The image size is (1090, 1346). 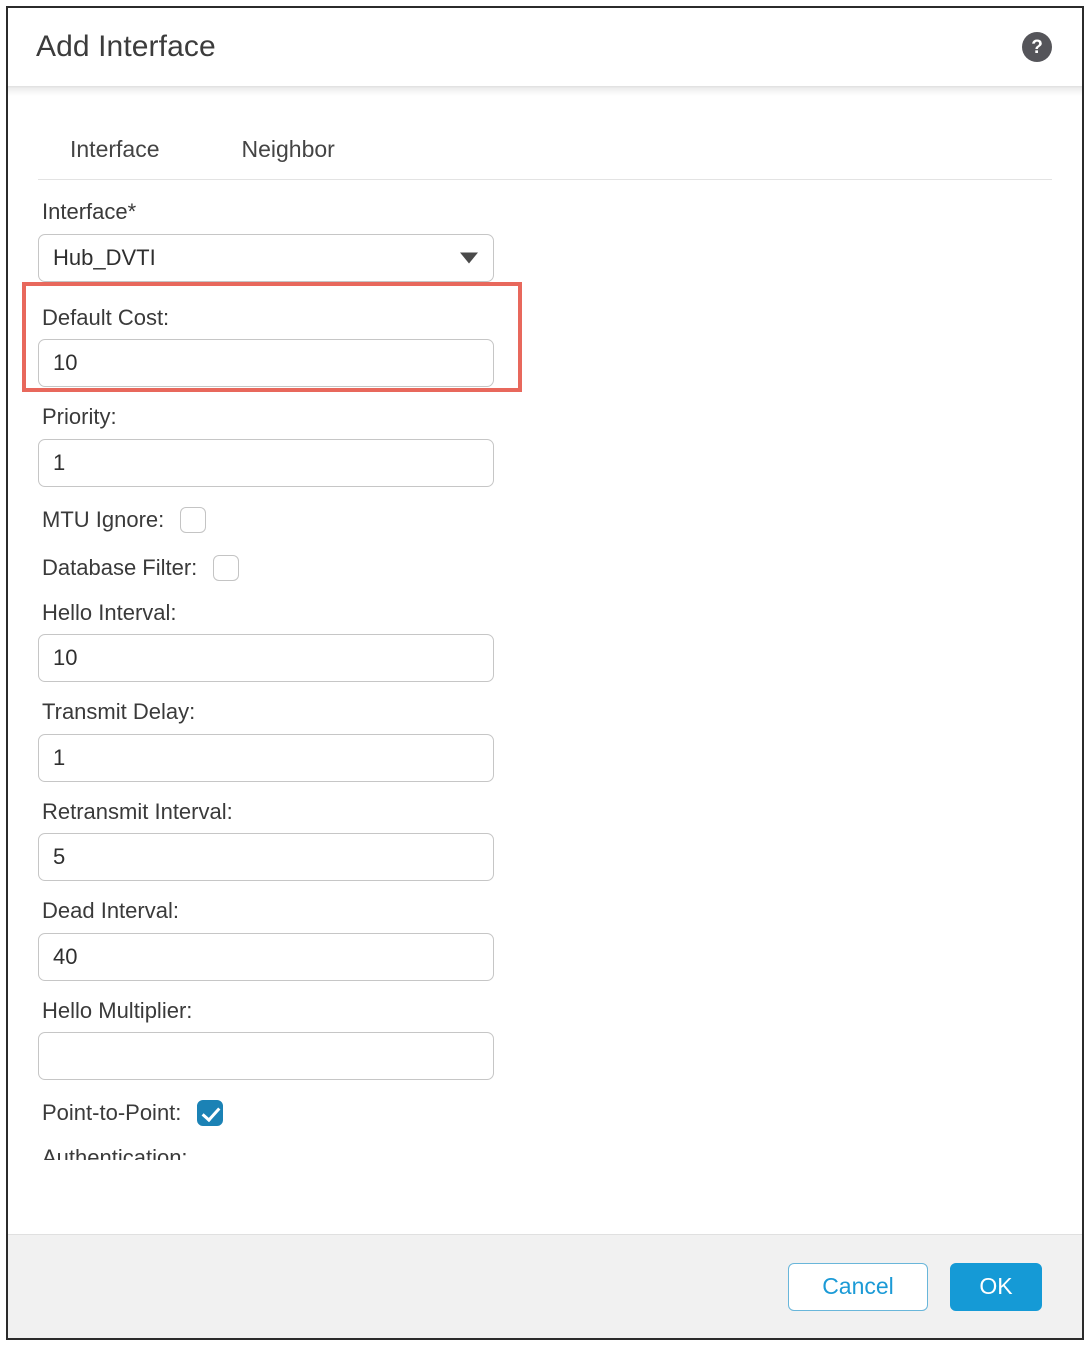 I want to click on next-field-partial-label: Authentication:, so click(x=115, y=1152).